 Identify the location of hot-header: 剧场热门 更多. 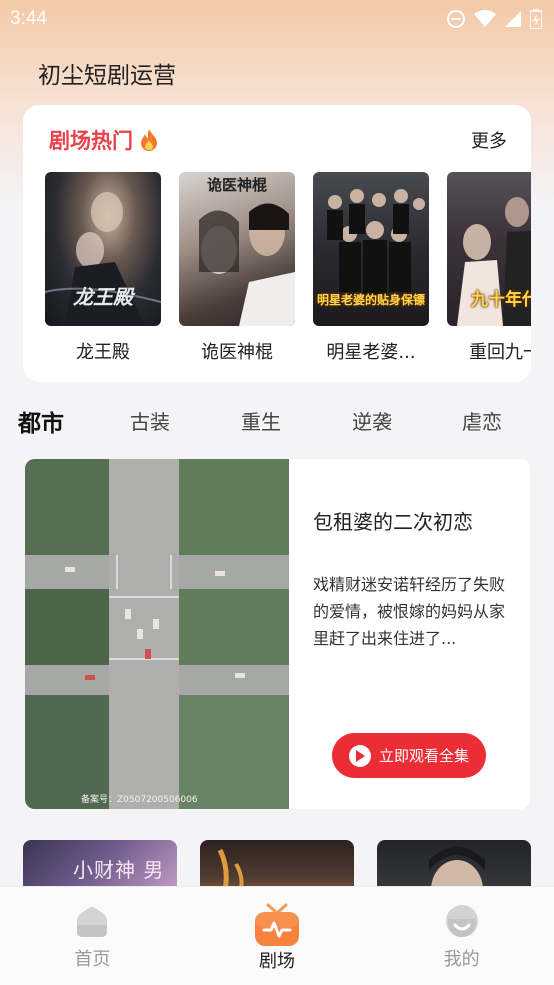
(278, 140).